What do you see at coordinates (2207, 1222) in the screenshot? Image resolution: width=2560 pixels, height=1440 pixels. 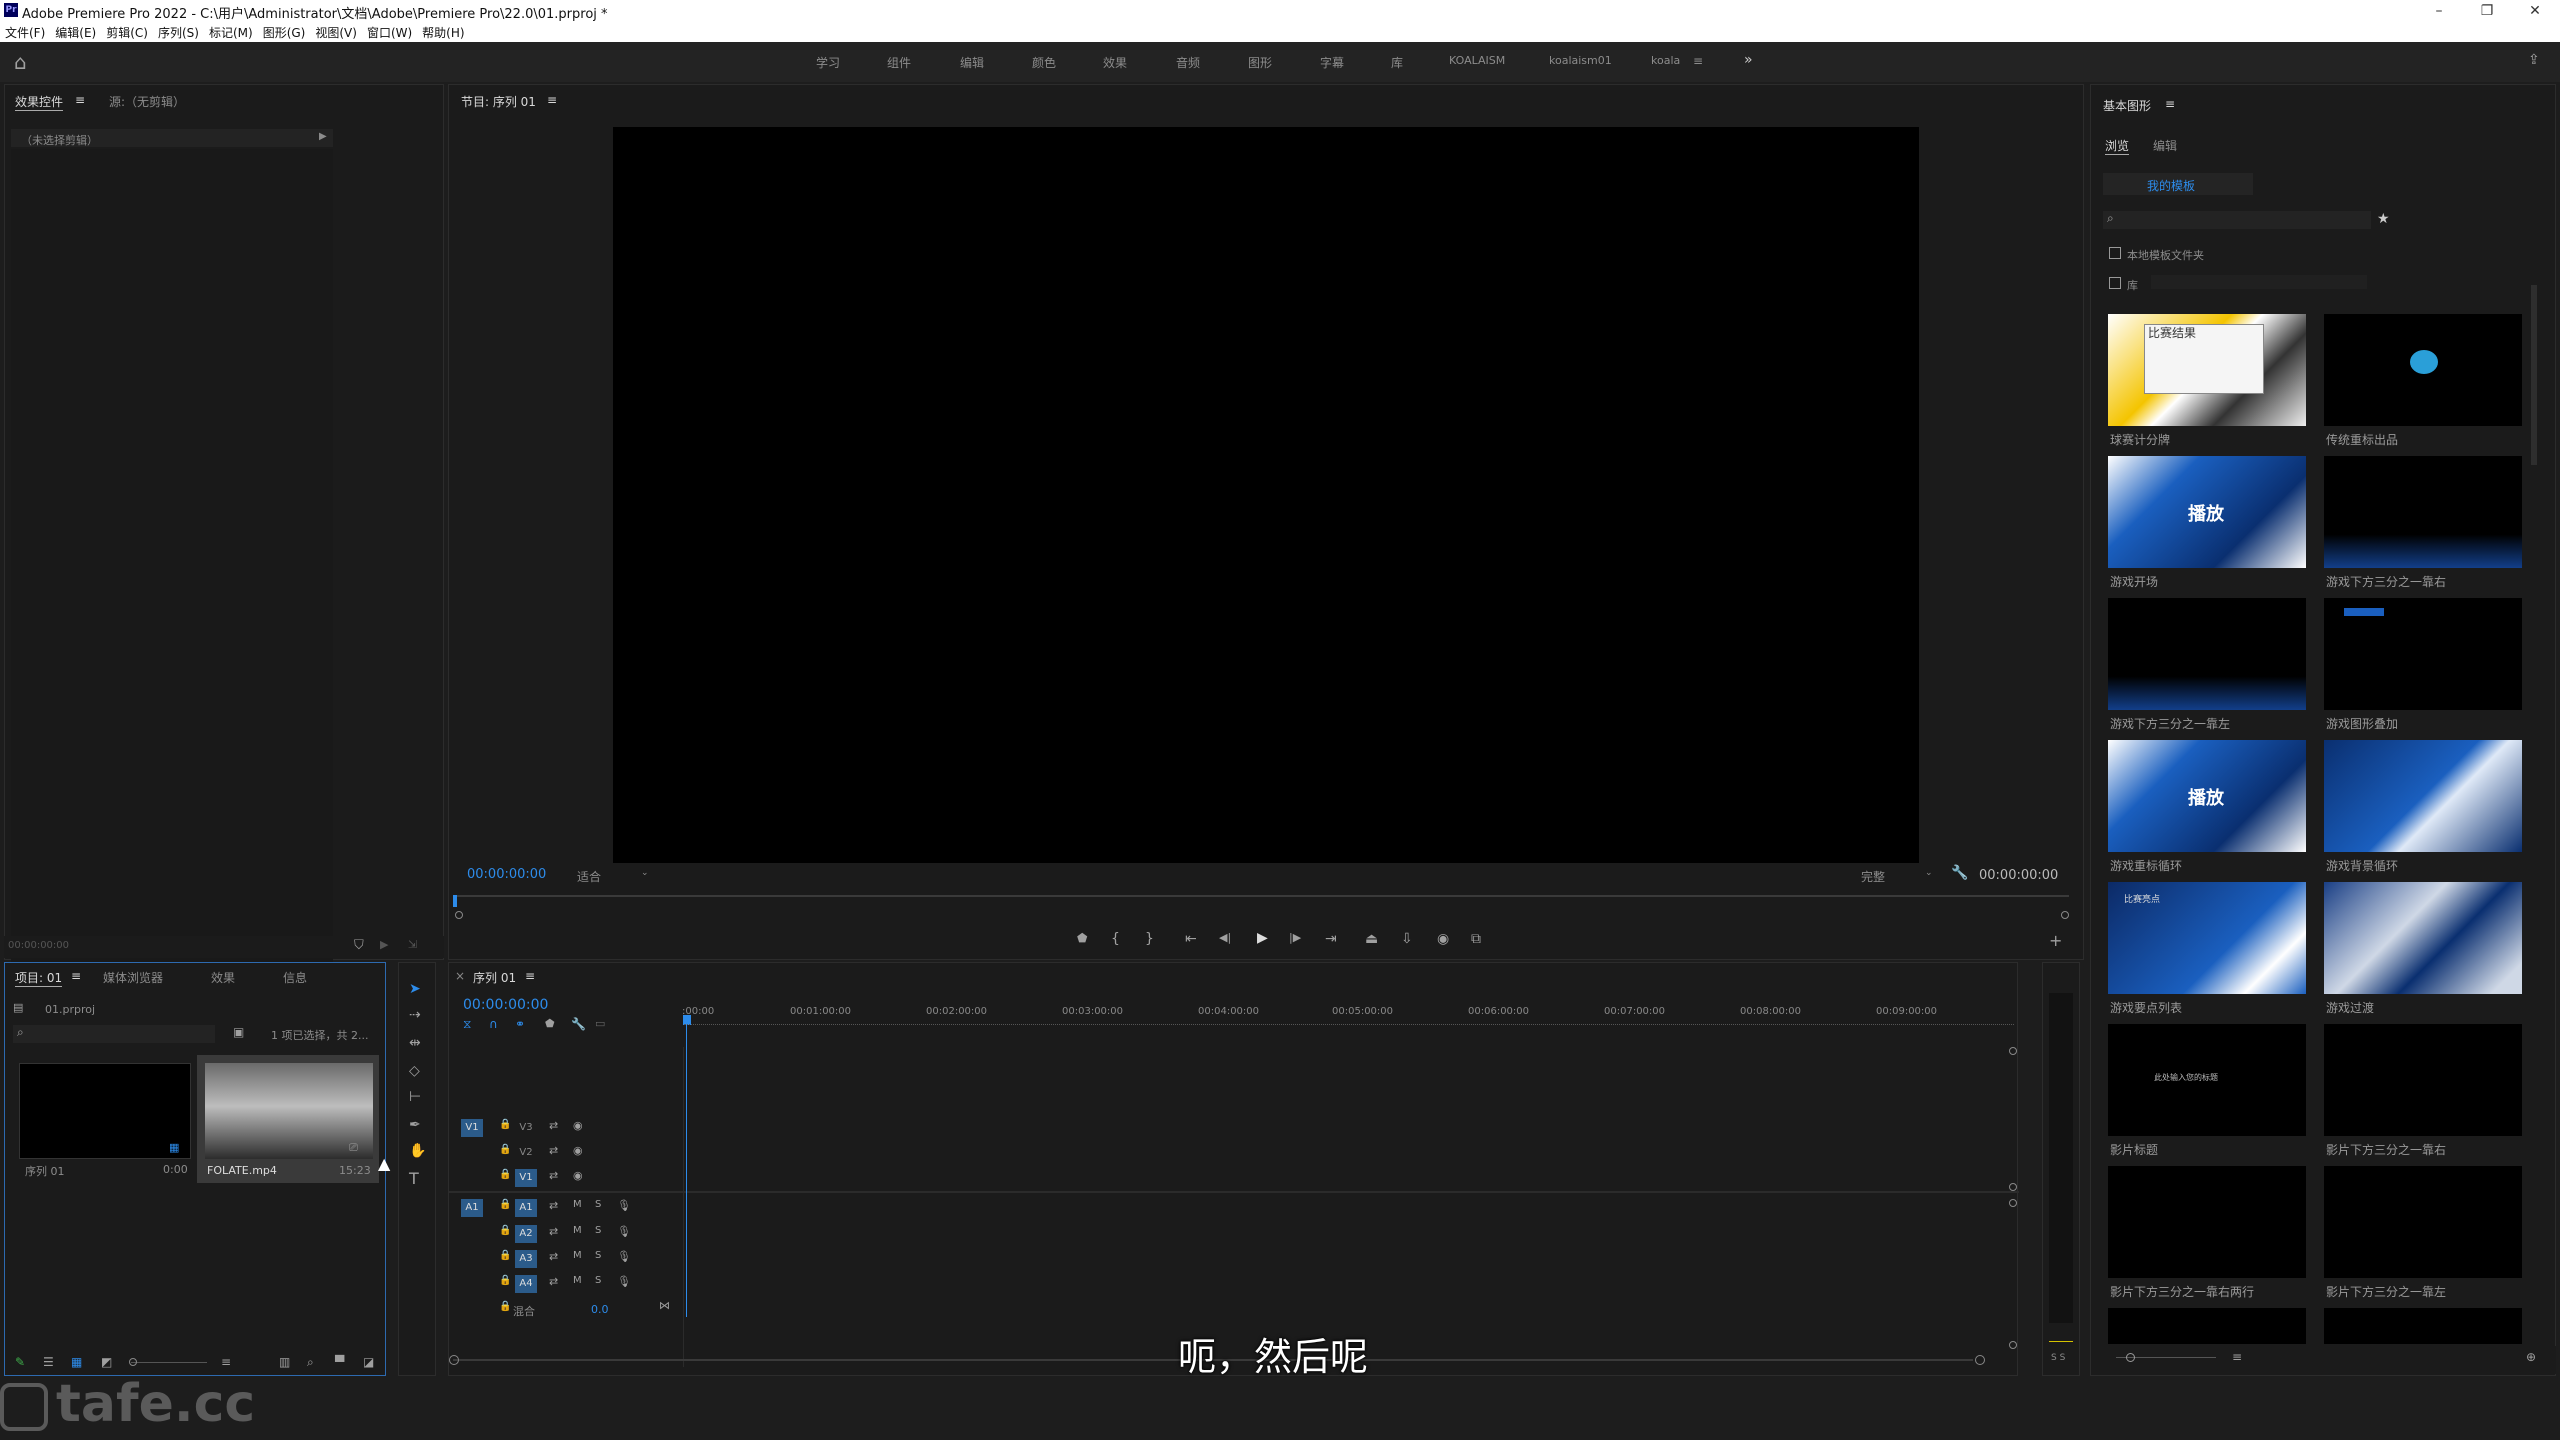 I see `template-thumb-film-lower-right-2line` at bounding box center [2207, 1222].